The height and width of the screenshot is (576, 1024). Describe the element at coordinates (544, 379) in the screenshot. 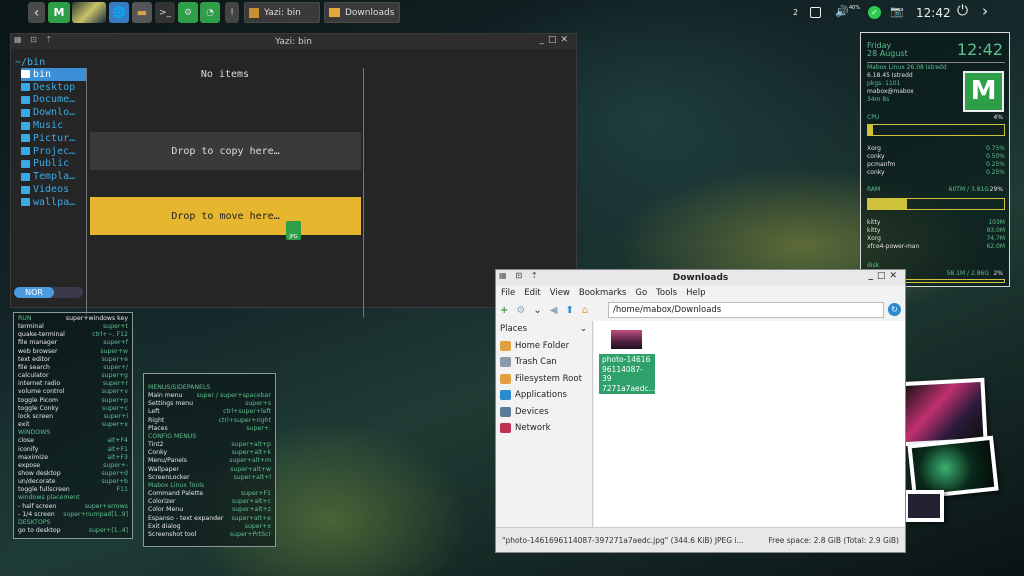

I see `places-item: Filesystem Root` at that location.